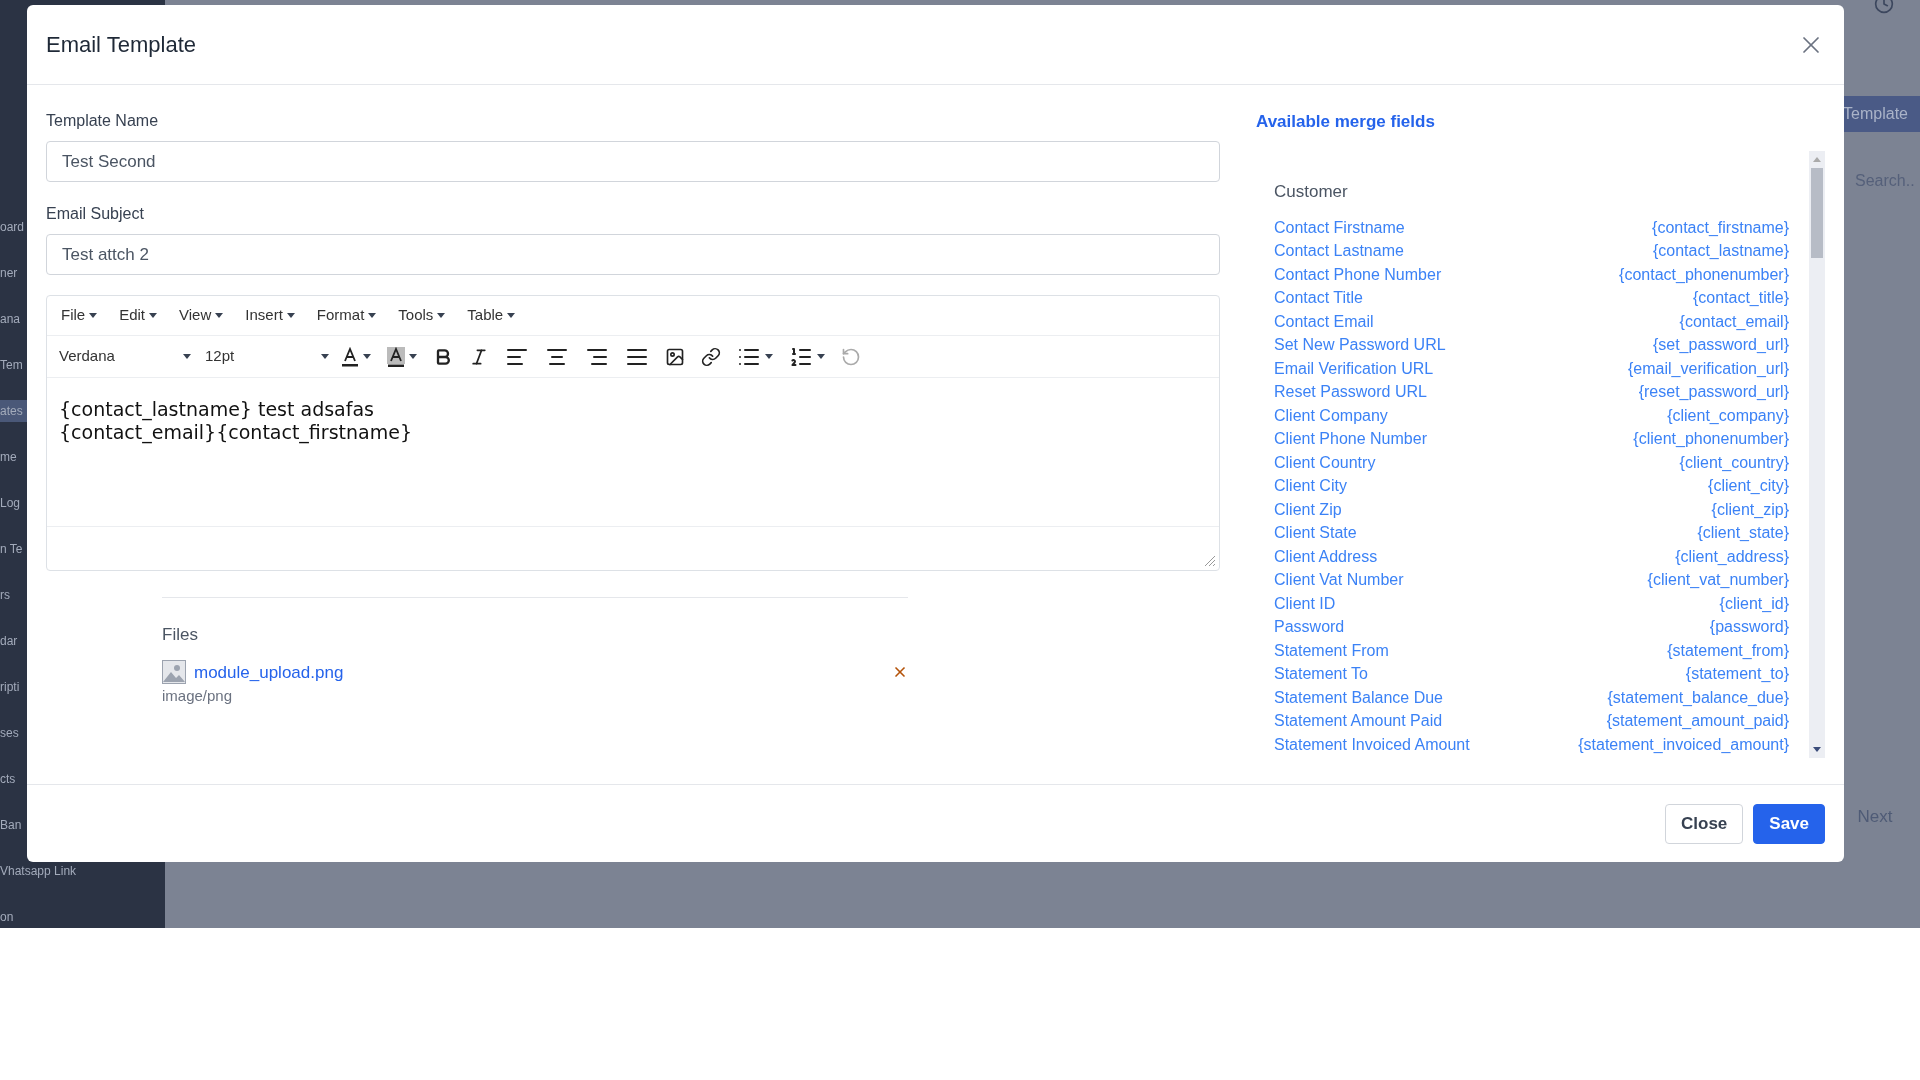 Image resolution: width=1920 pixels, height=1080 pixels. Describe the element at coordinates (350, 356) in the screenshot. I see `text-color-icon` at that location.